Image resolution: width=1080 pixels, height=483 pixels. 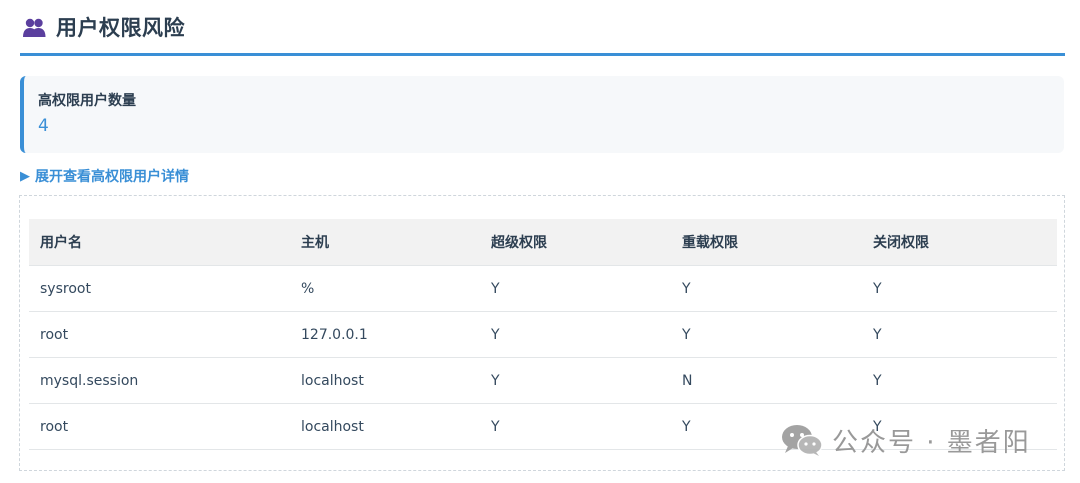 What do you see at coordinates (385, 288) in the screenshot?
I see `cell-host: %` at bounding box center [385, 288].